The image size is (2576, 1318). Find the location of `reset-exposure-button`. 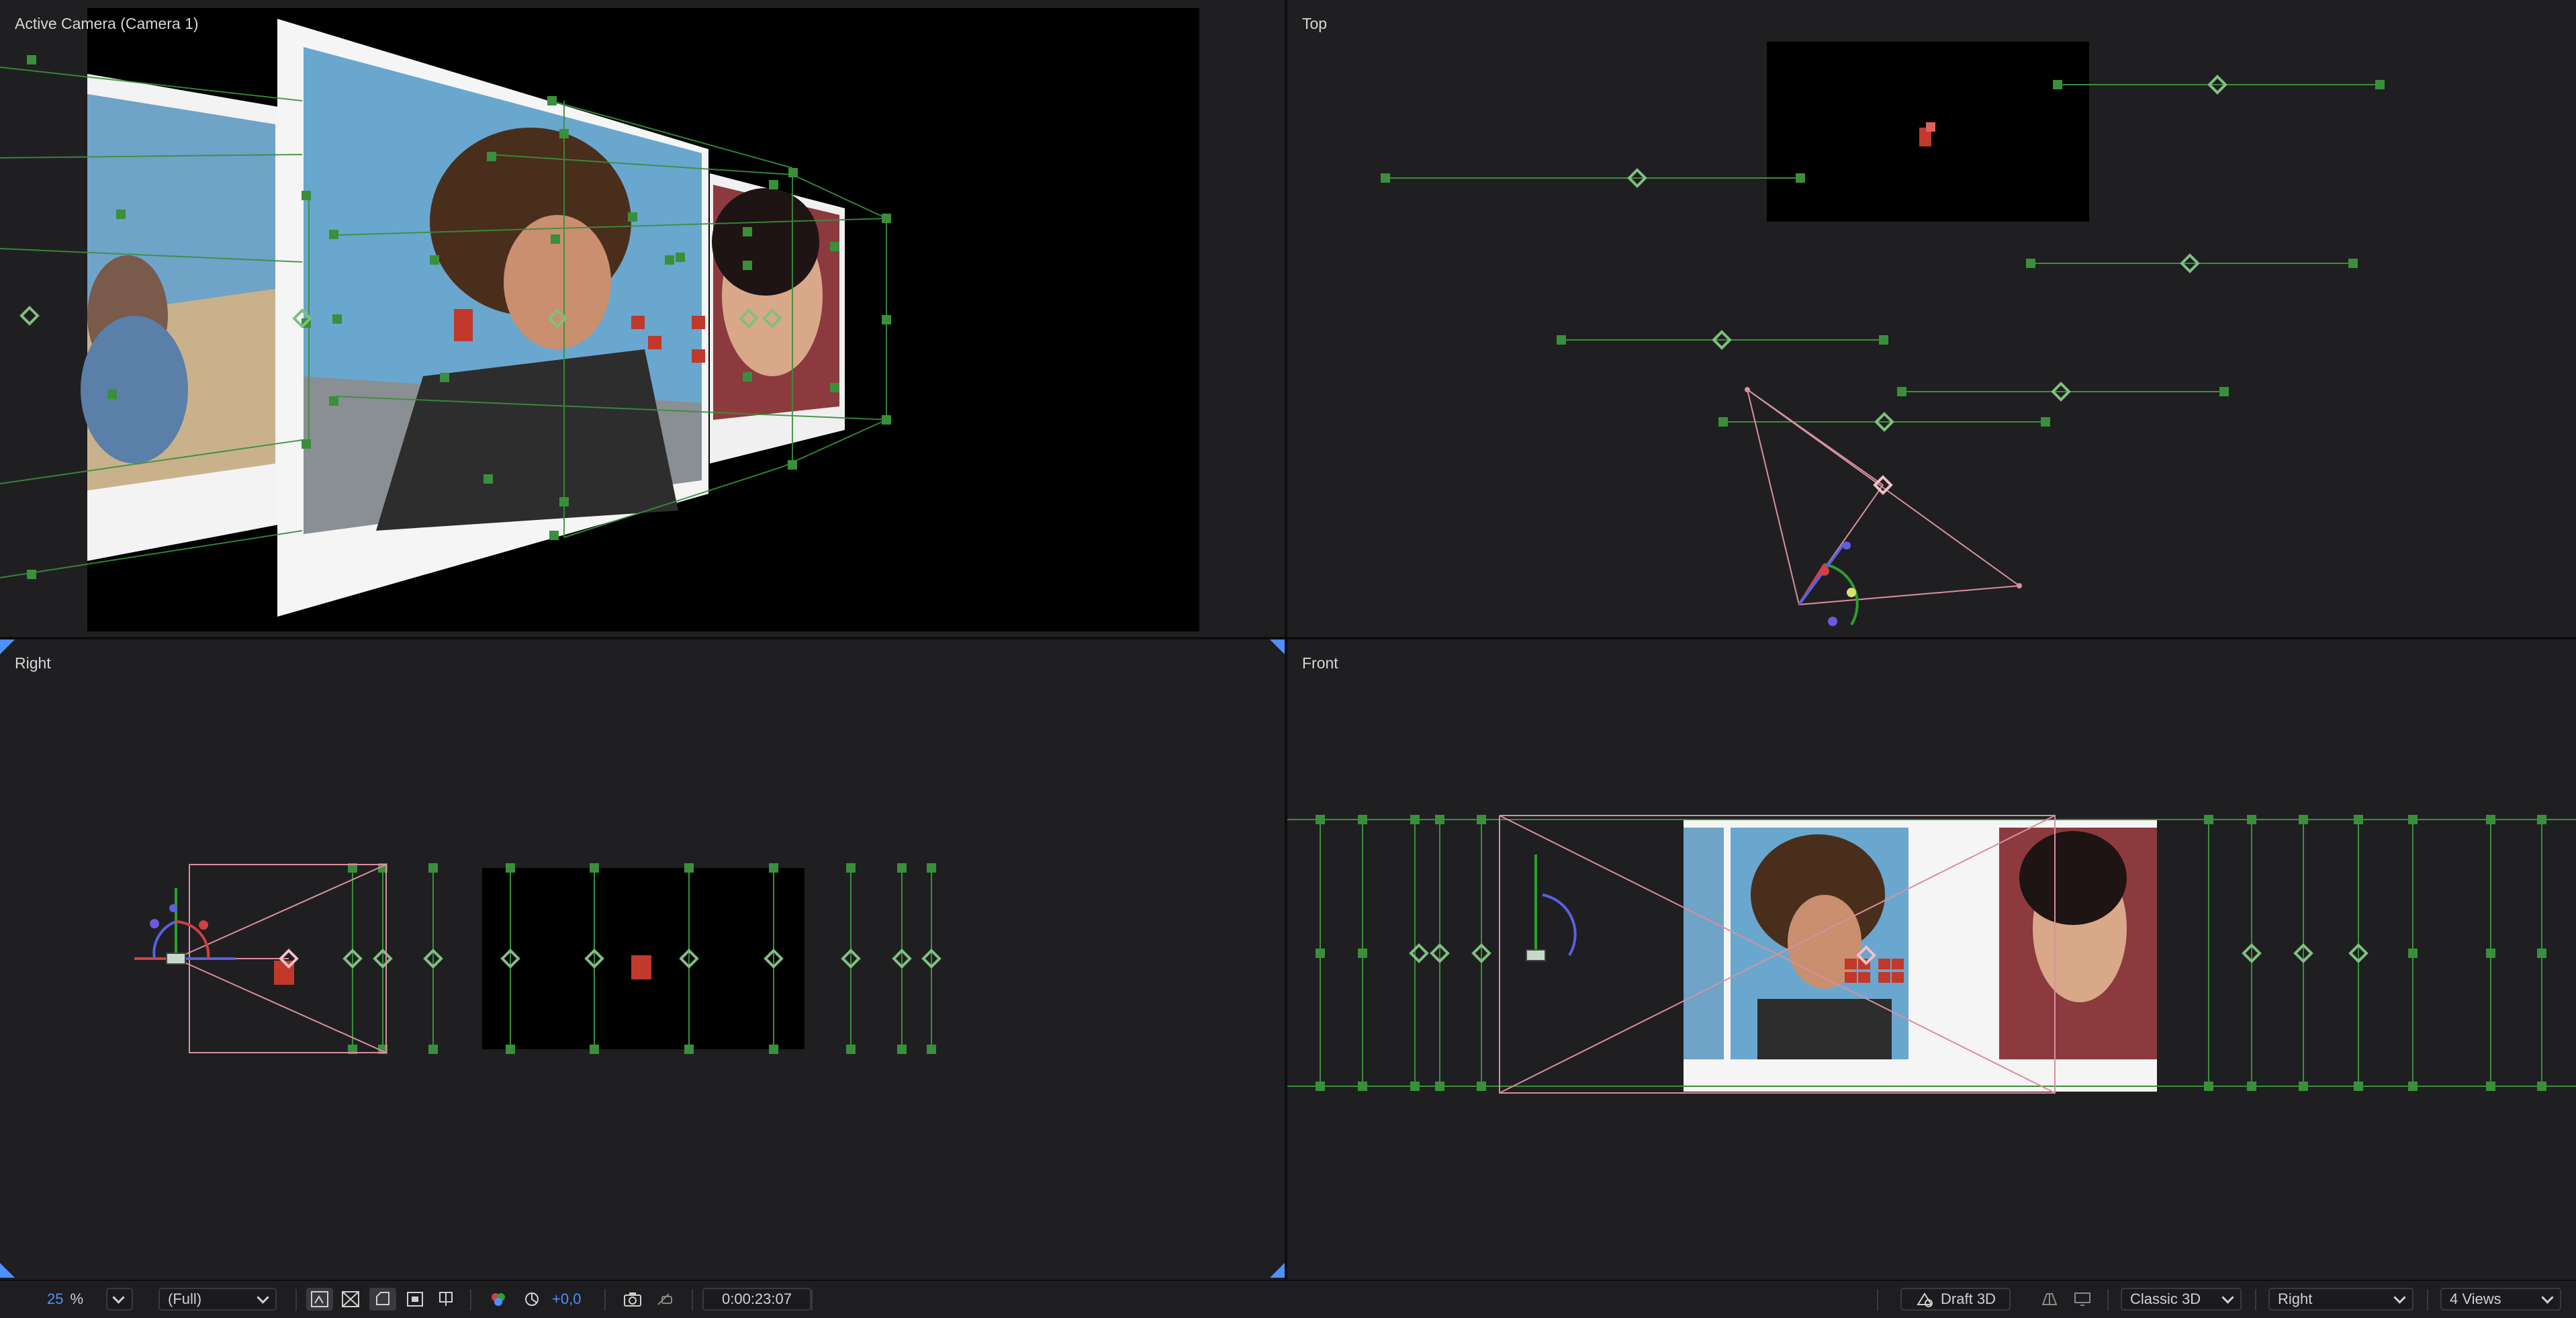

reset-exposure-button is located at coordinates (531, 1299).